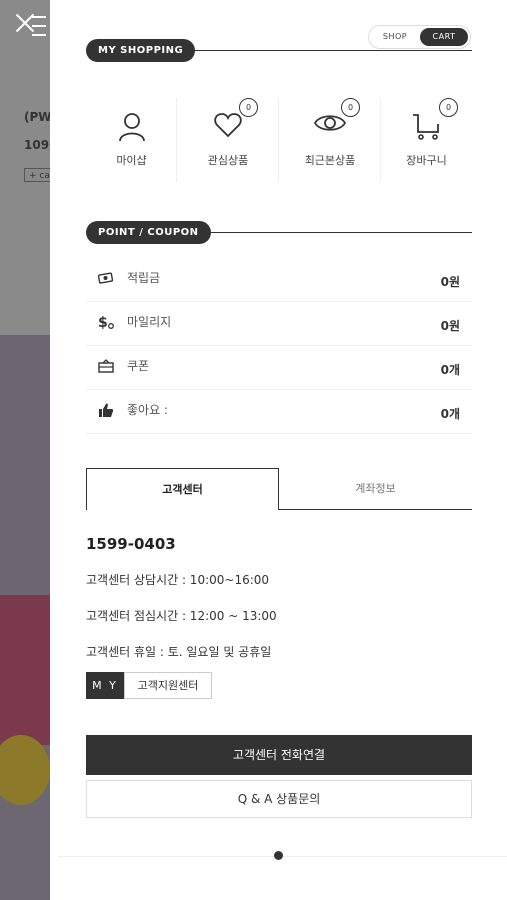 Image resolution: width=507 pixels, height=900 pixels. I want to click on my-shopping-header: MY SHOPPING, so click(279, 51).